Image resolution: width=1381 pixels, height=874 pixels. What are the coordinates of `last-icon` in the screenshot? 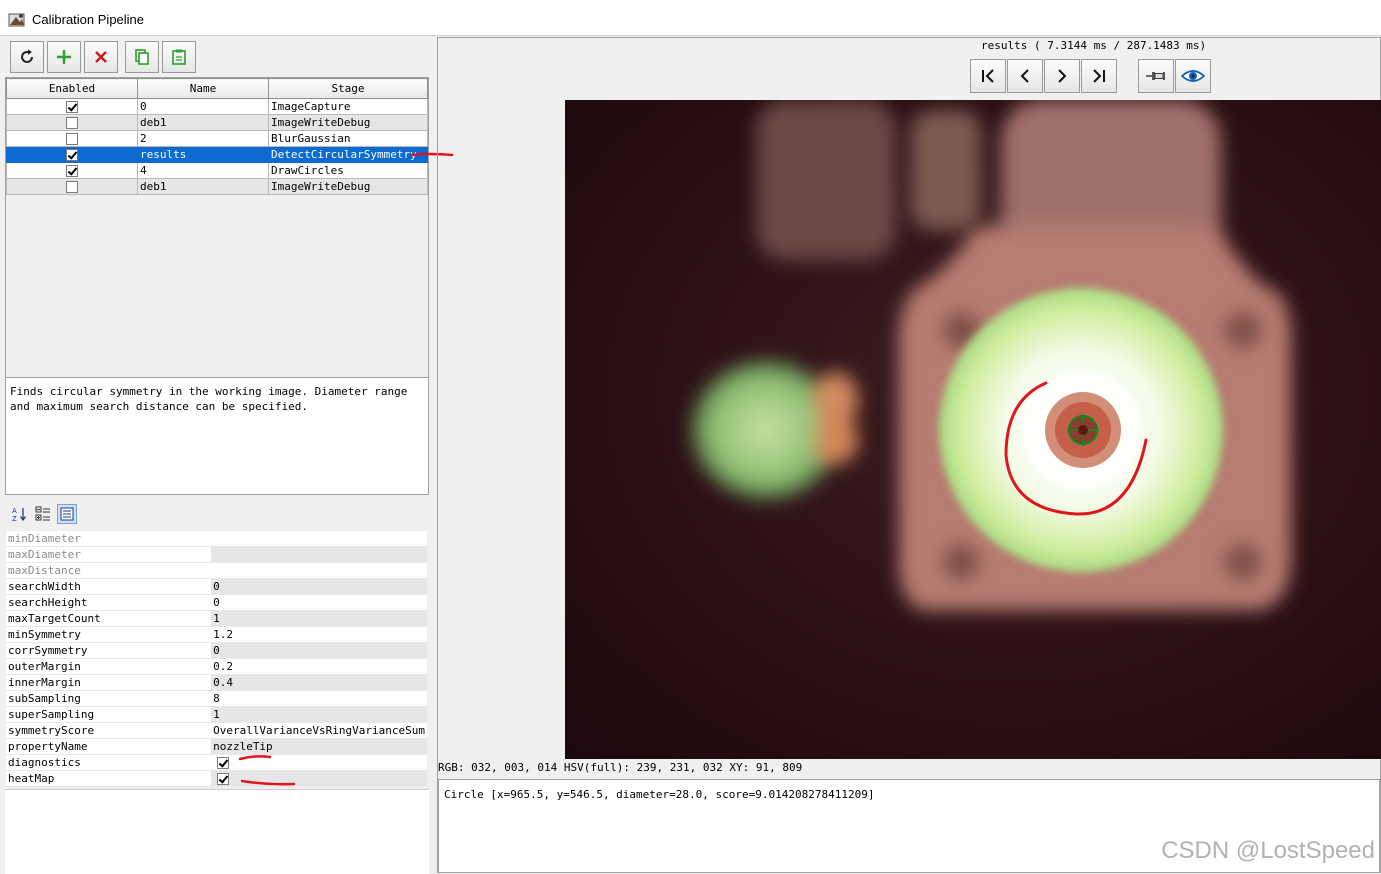 It's located at (1099, 76).